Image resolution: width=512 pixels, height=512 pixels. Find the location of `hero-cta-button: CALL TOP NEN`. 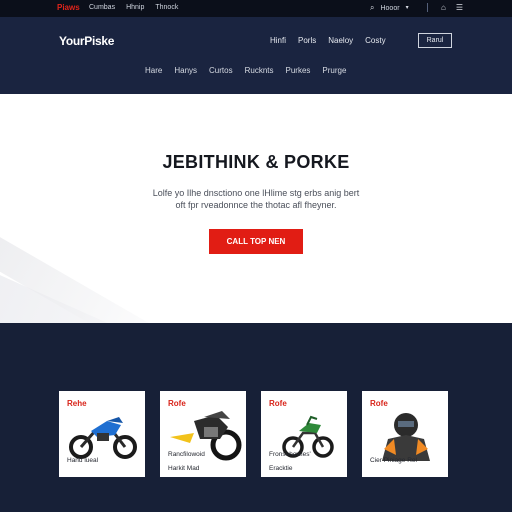

hero-cta-button: CALL TOP NEN is located at coordinates (256, 241).